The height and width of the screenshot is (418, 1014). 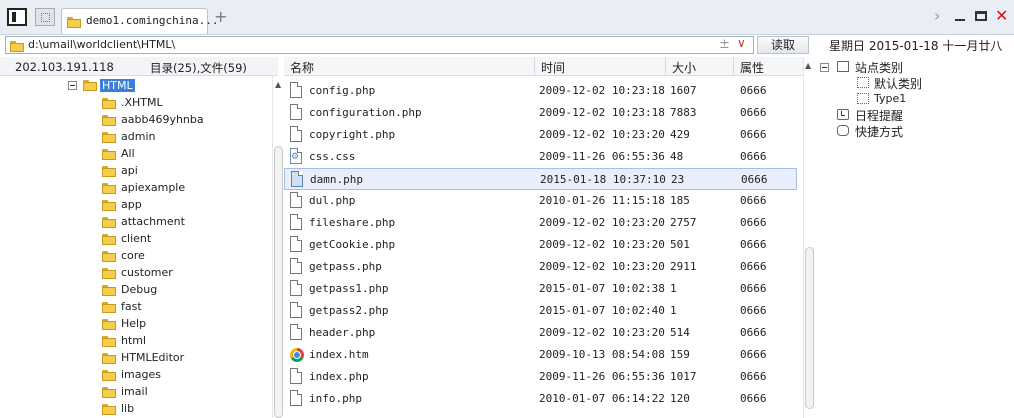 I want to click on add-tab-icon: +, so click(x=220, y=17).